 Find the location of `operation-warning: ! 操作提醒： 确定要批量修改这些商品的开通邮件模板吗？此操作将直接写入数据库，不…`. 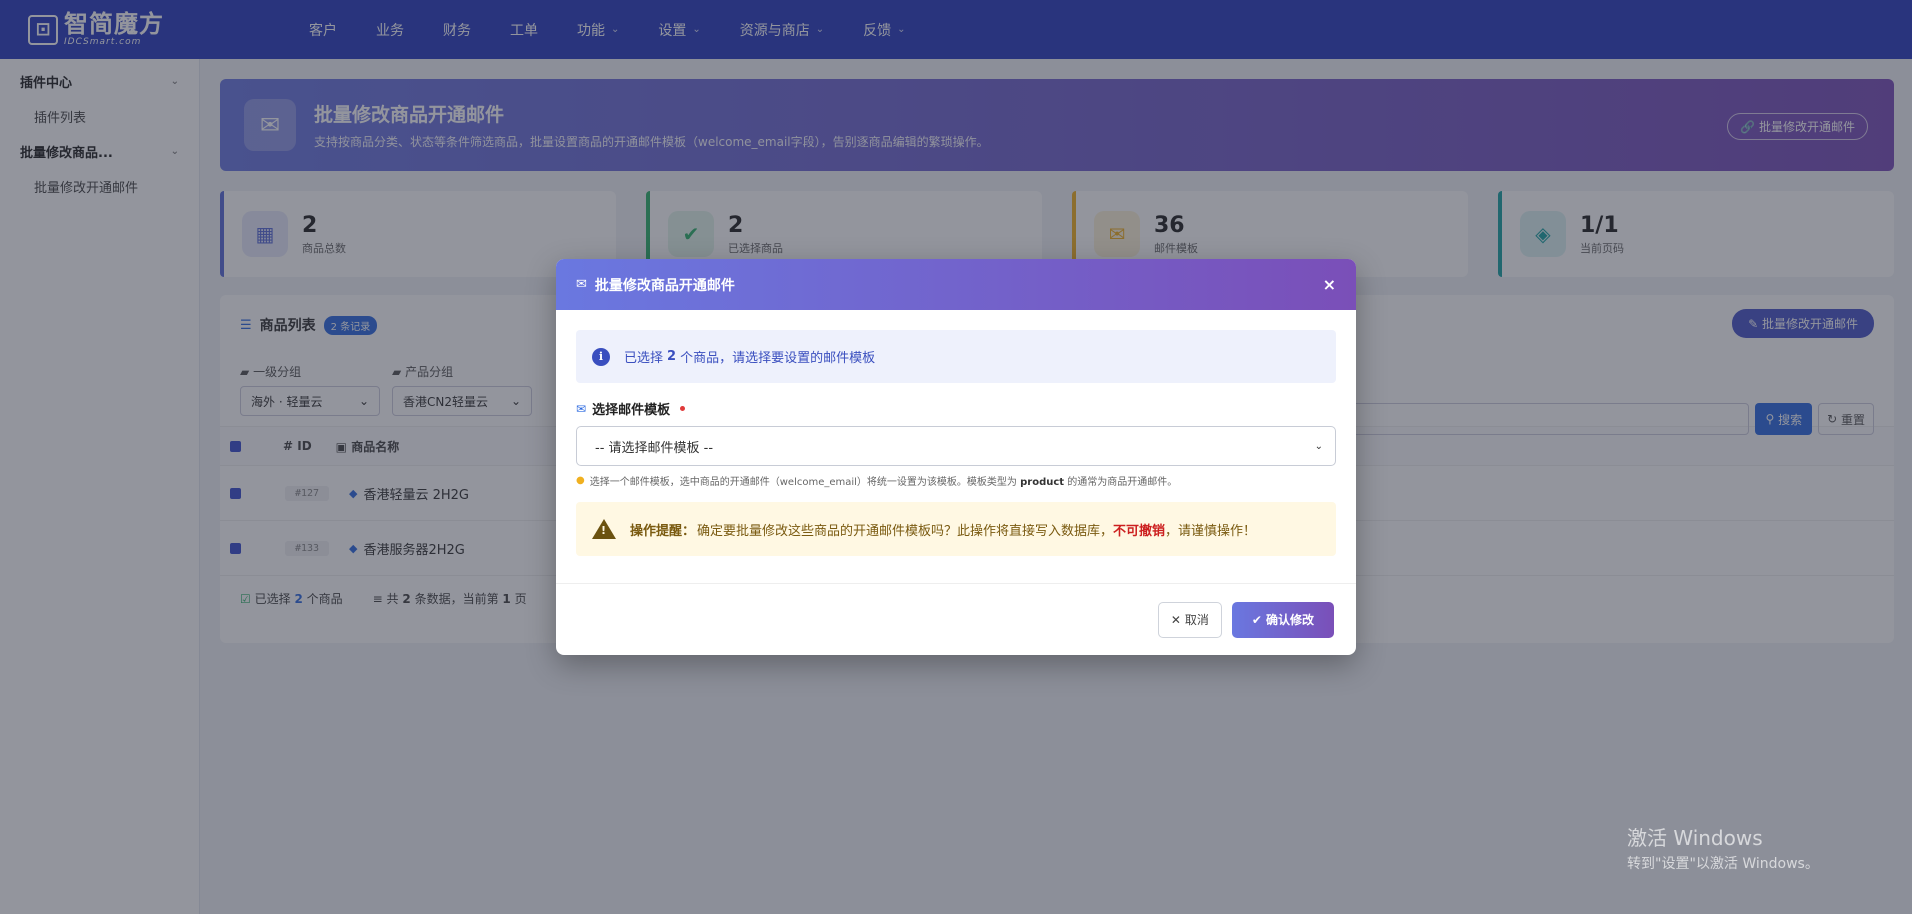

operation-warning: ! 操作提醒： 确定要批量修改这些商品的开通邮件模板吗？此操作将直接写入数据库，不… is located at coordinates (956, 529).